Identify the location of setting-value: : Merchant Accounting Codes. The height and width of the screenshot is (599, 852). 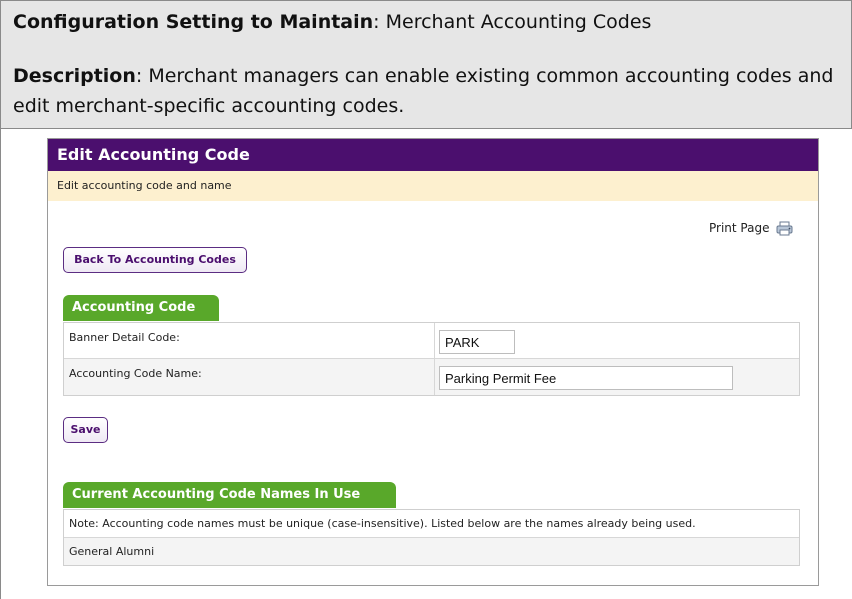
(512, 22).